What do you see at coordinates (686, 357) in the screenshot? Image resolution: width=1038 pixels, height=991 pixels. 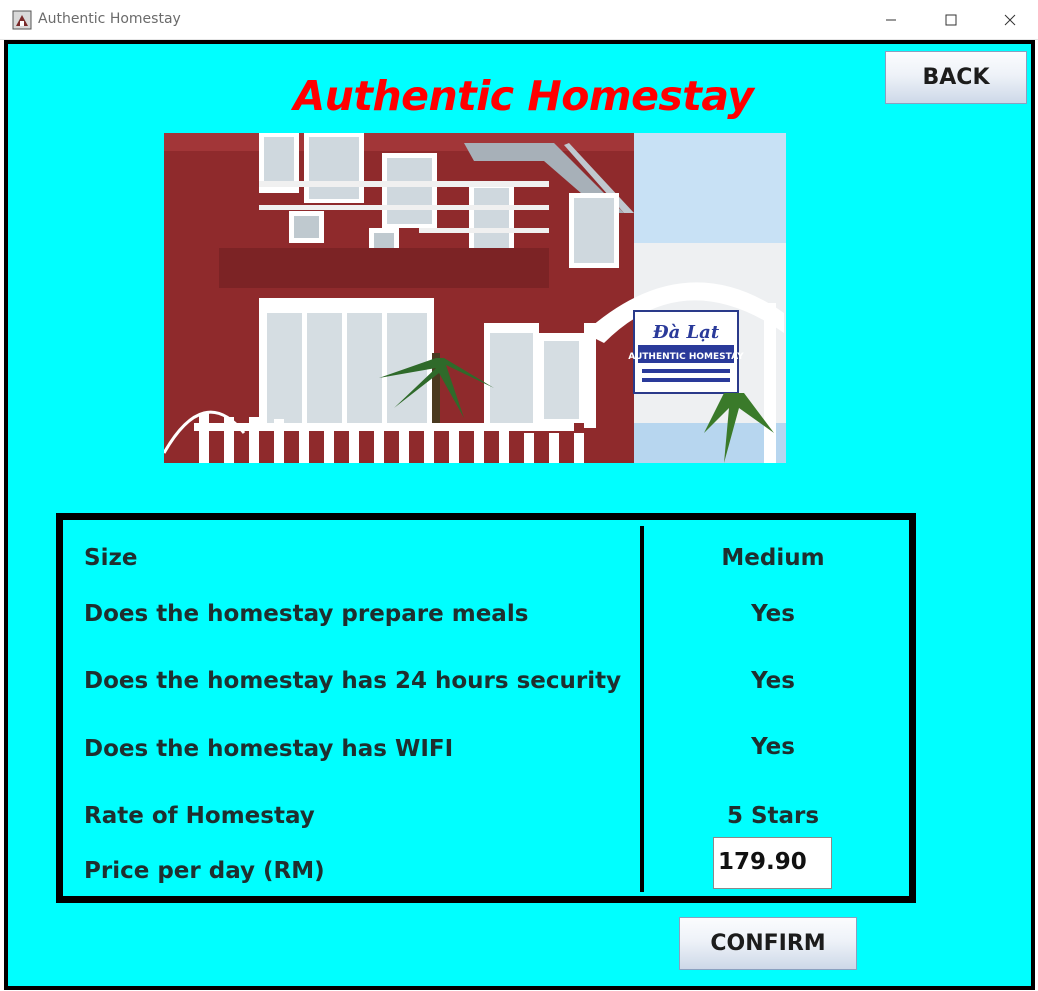 I see `sign-line-2: AUTHENTIC HOMESTAY` at bounding box center [686, 357].